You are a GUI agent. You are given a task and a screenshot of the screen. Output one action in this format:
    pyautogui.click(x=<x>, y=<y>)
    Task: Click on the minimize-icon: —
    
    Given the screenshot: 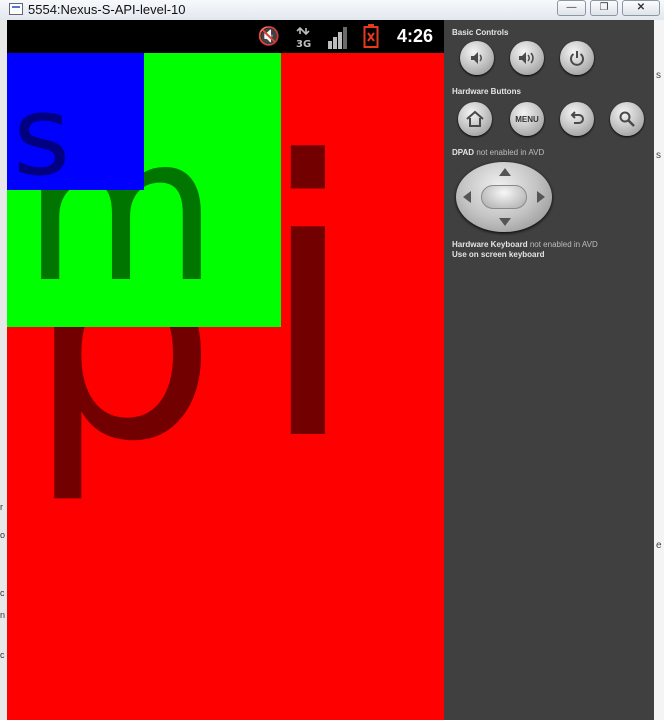 What is the action you would take?
    pyautogui.click(x=571, y=7)
    